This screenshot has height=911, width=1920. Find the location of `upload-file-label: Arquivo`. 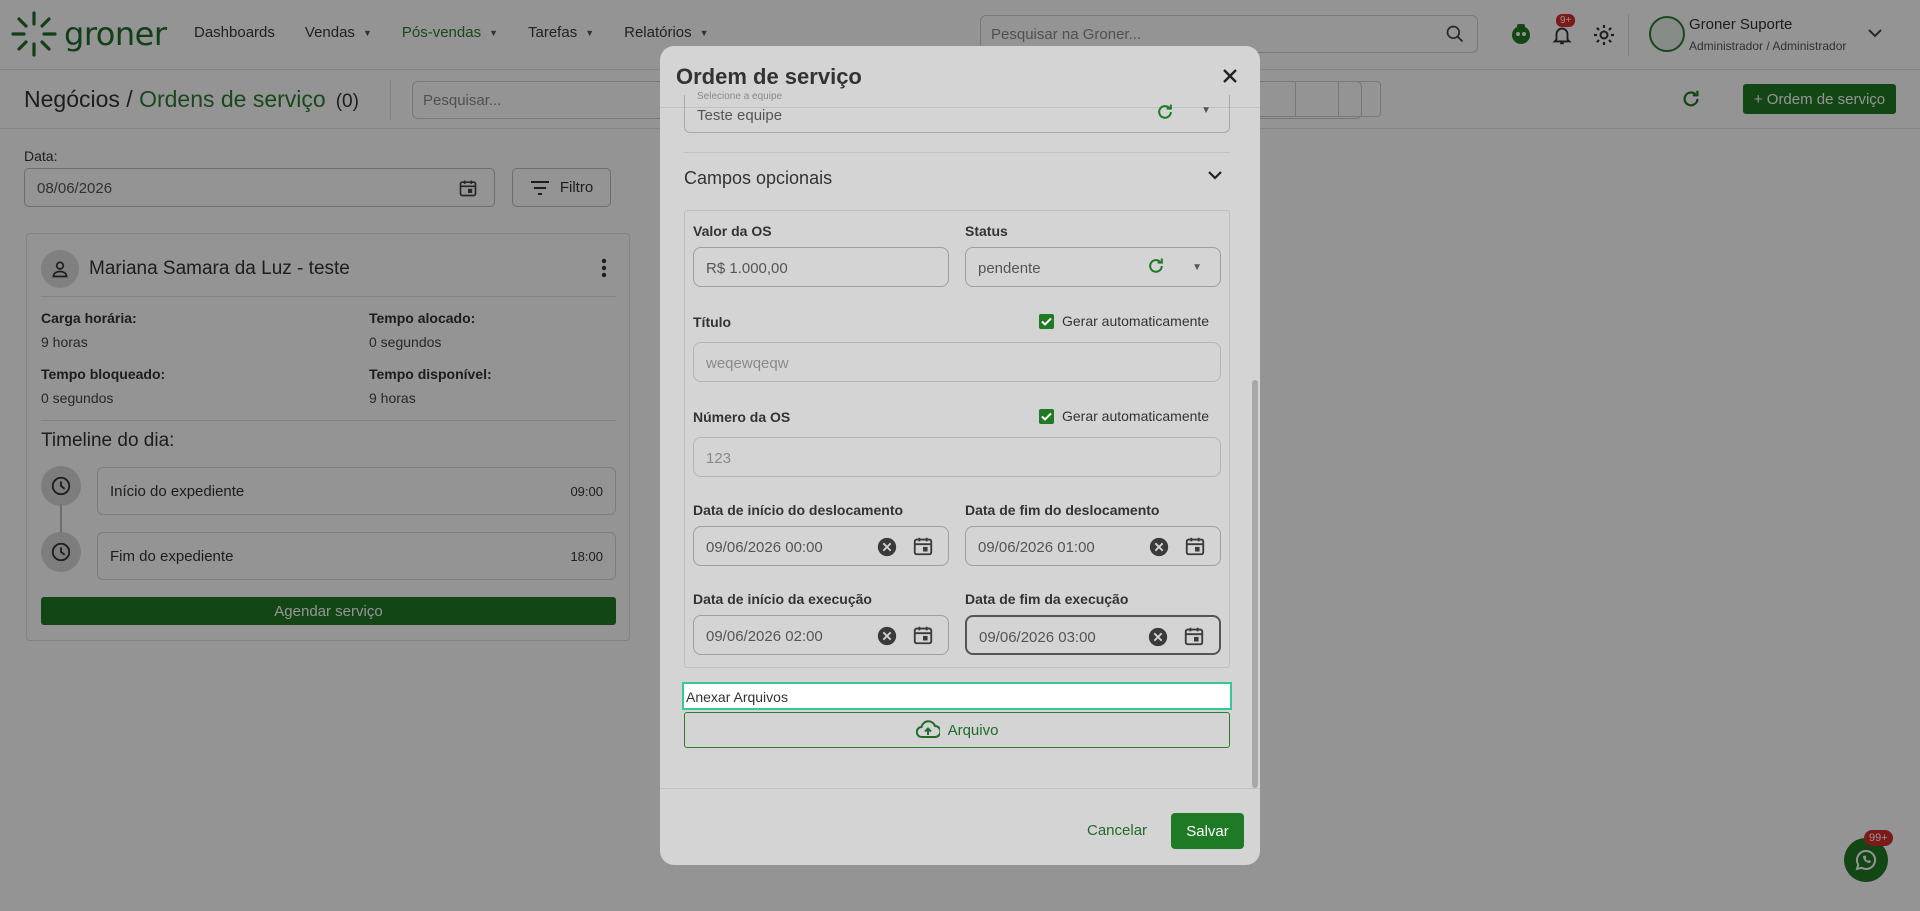

upload-file-label: Arquivo is located at coordinates (973, 730).